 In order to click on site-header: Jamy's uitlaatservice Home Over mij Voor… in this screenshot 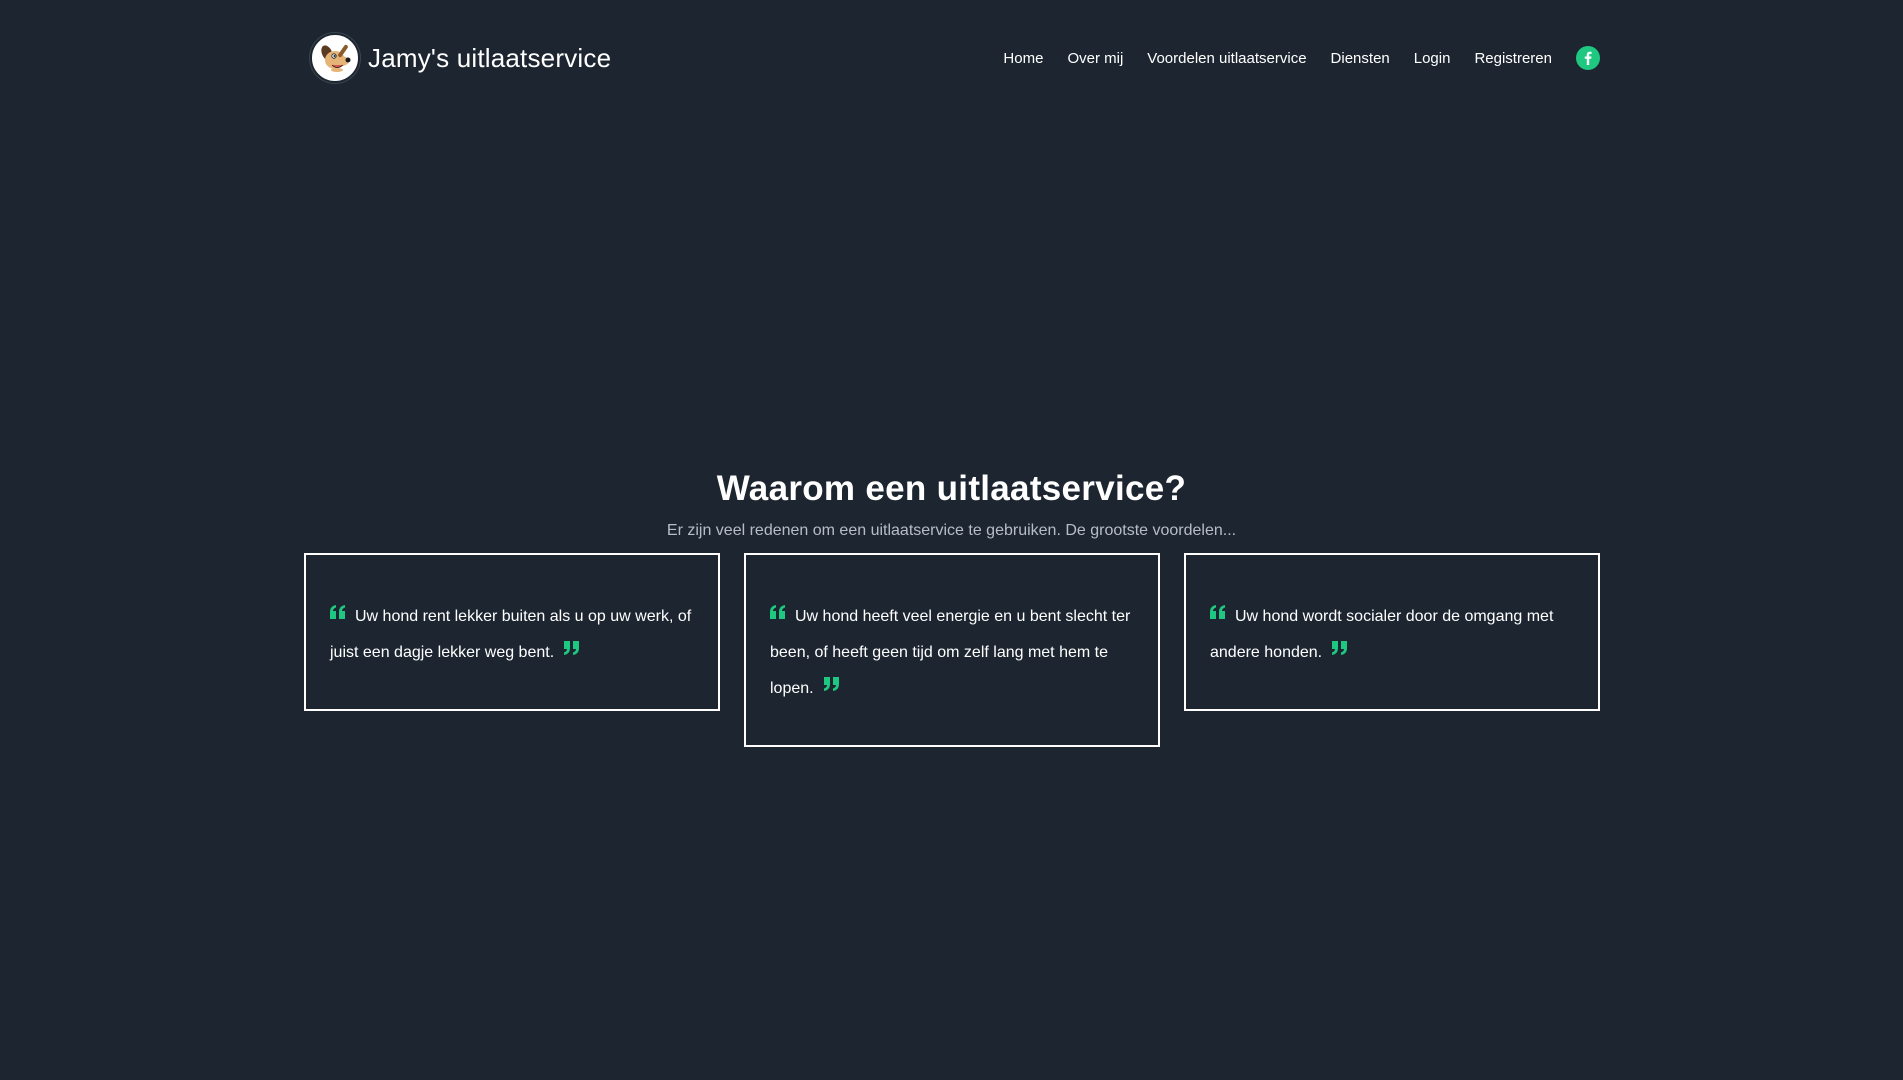, I will do `click(952, 58)`.